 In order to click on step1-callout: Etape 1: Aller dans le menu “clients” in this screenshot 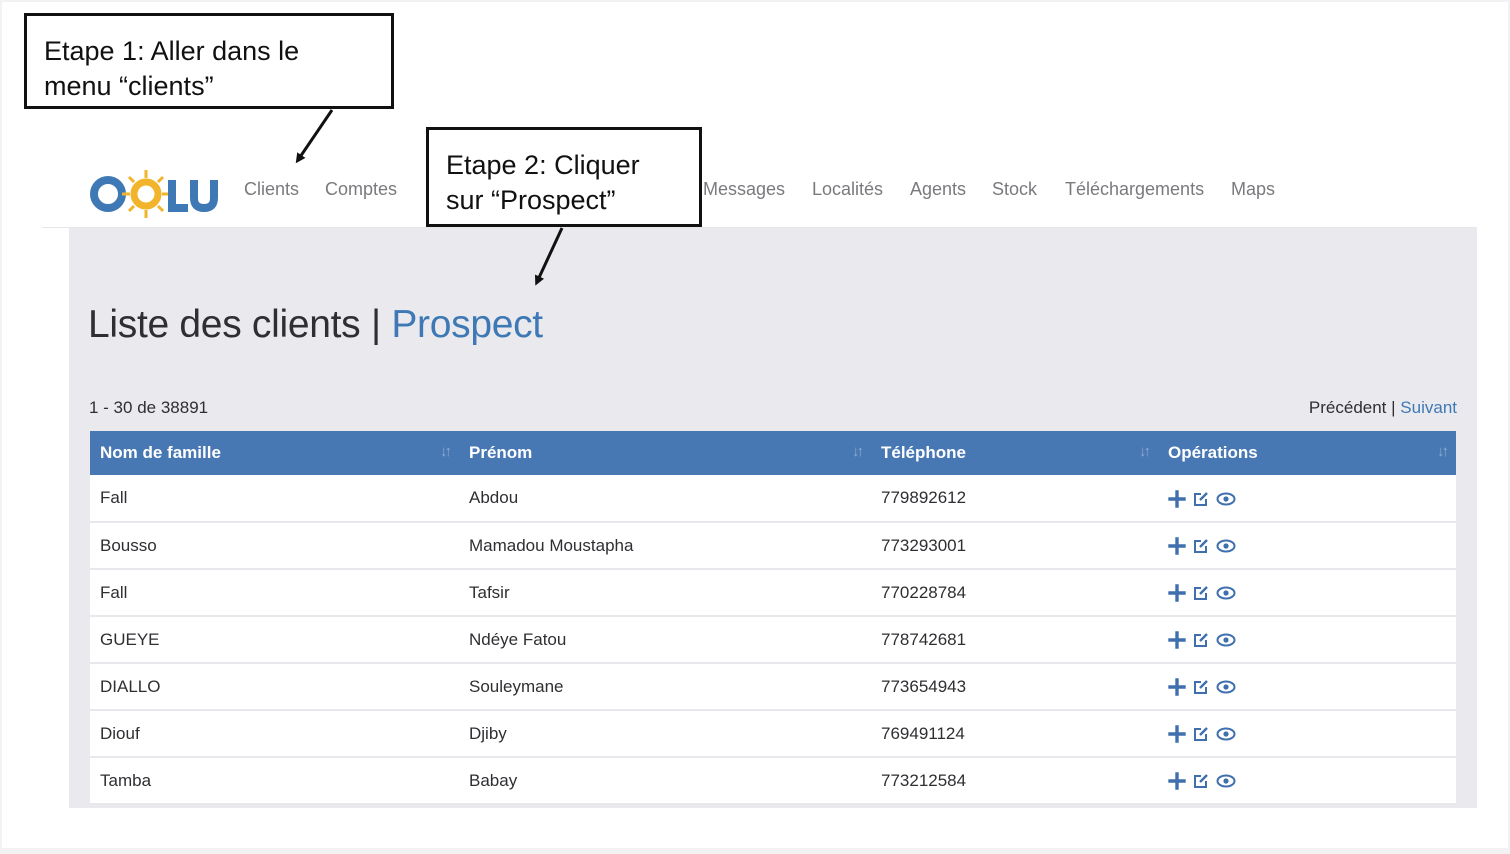, I will do `click(209, 61)`.